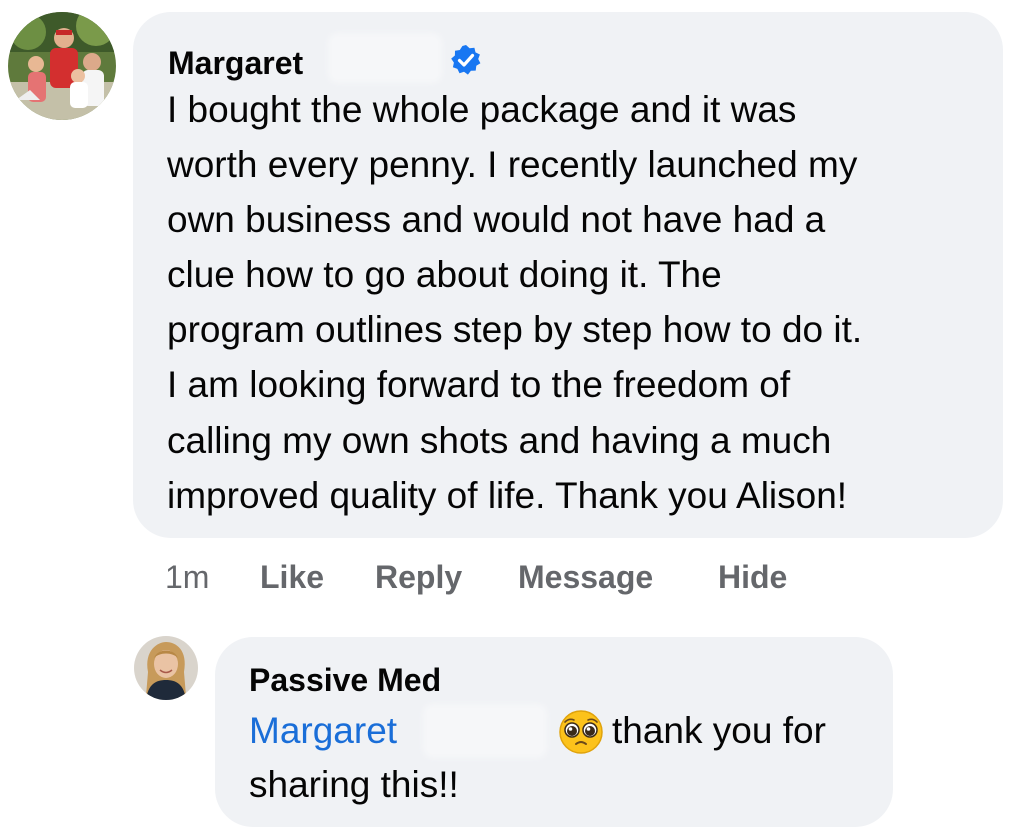 The width and height of the screenshot is (1014, 835). I want to click on replier-name: Passive Med, so click(345, 680).